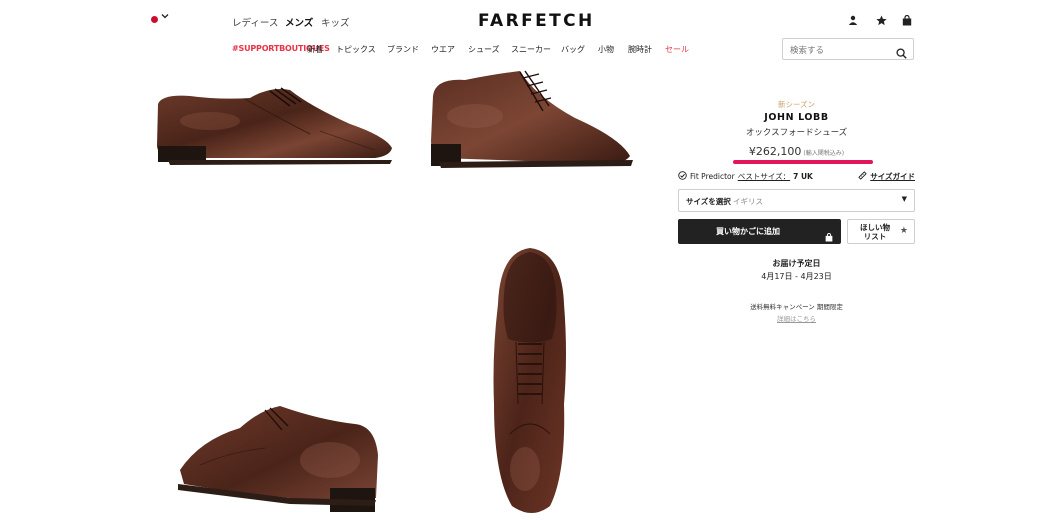  Describe the element at coordinates (677, 49) in the screenshot. I see `nav-item-sale: セール` at that location.